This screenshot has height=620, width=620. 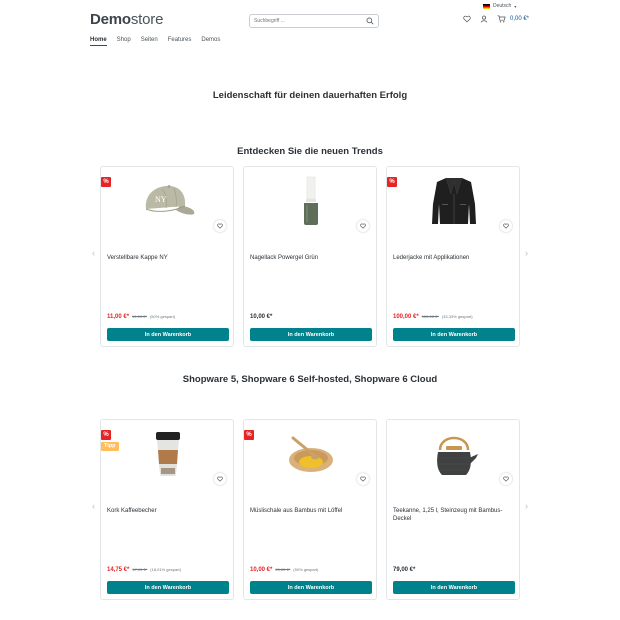 I want to click on logo: Demostore, so click(x=126, y=19).